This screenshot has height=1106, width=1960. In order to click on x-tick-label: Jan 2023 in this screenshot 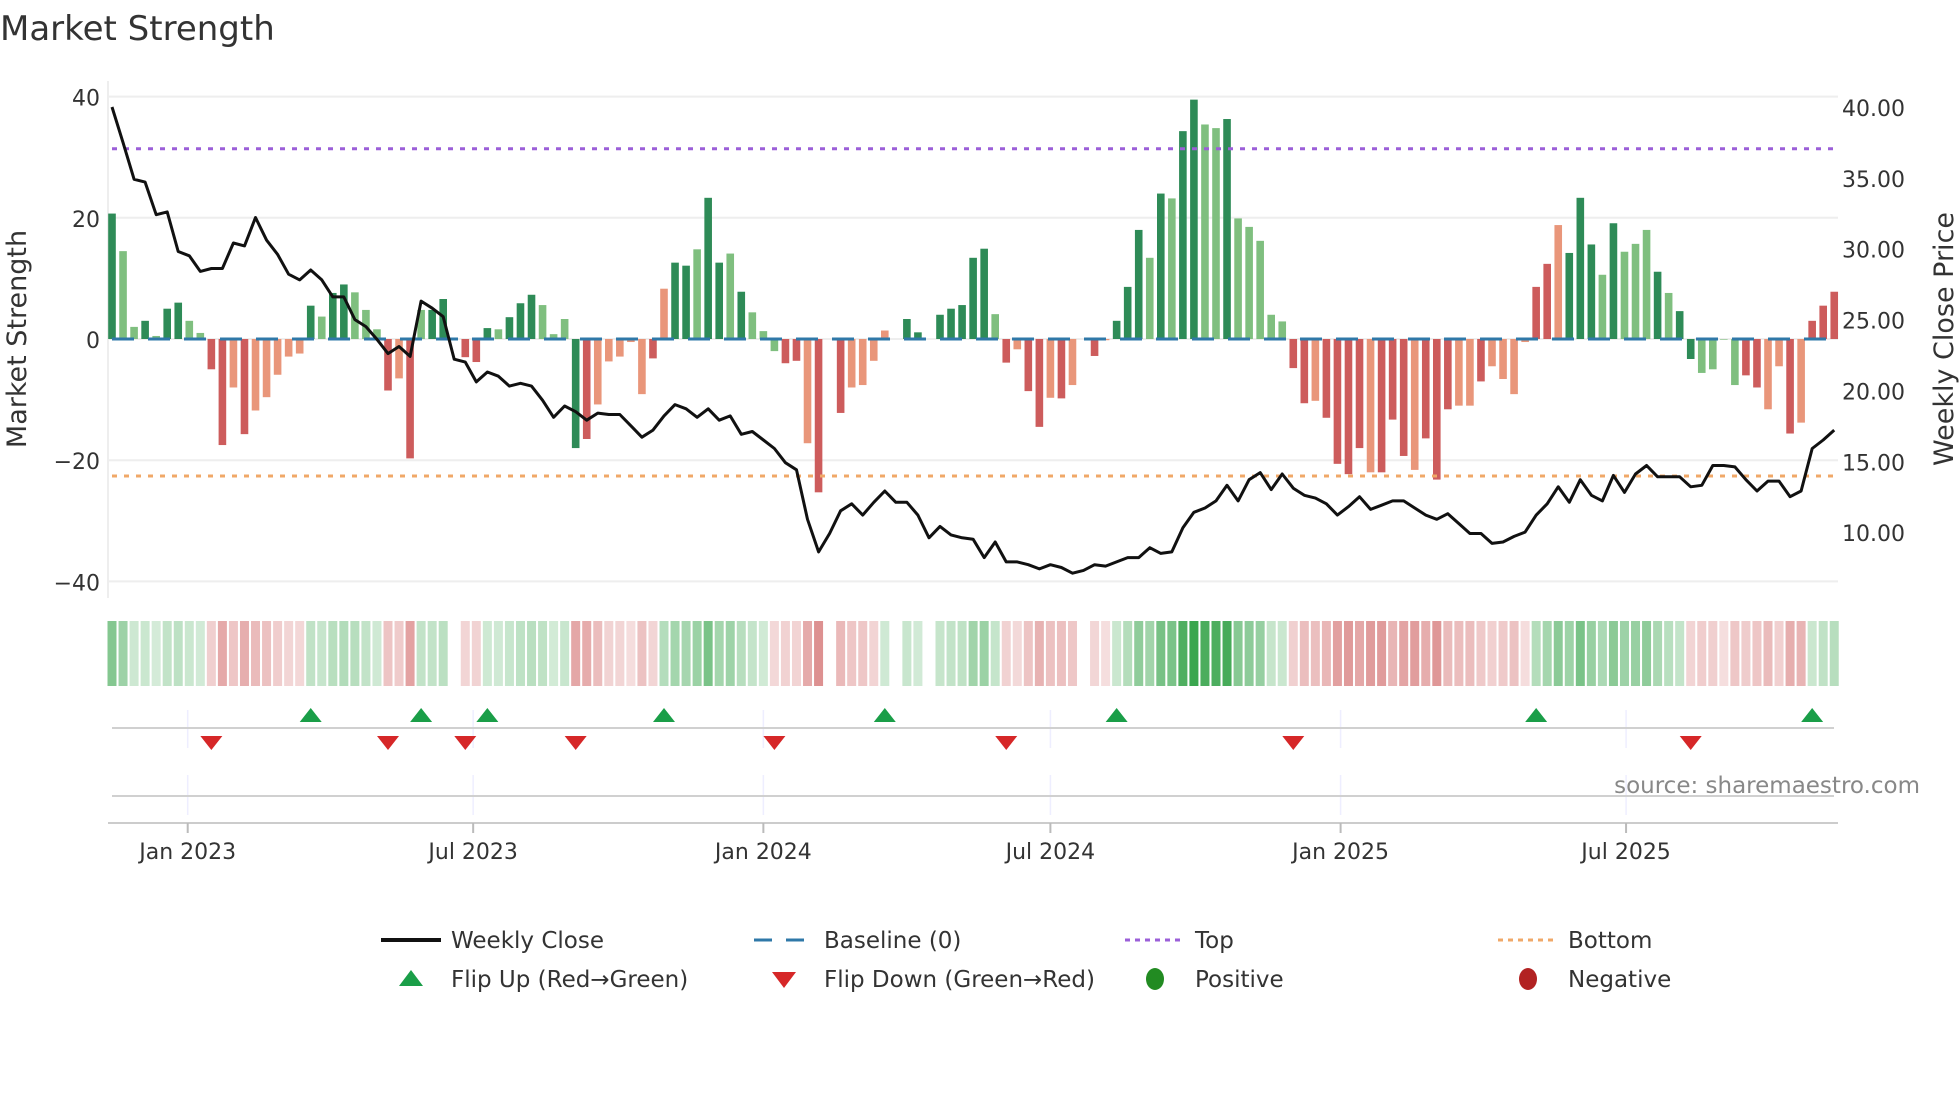, I will do `click(186, 852)`.